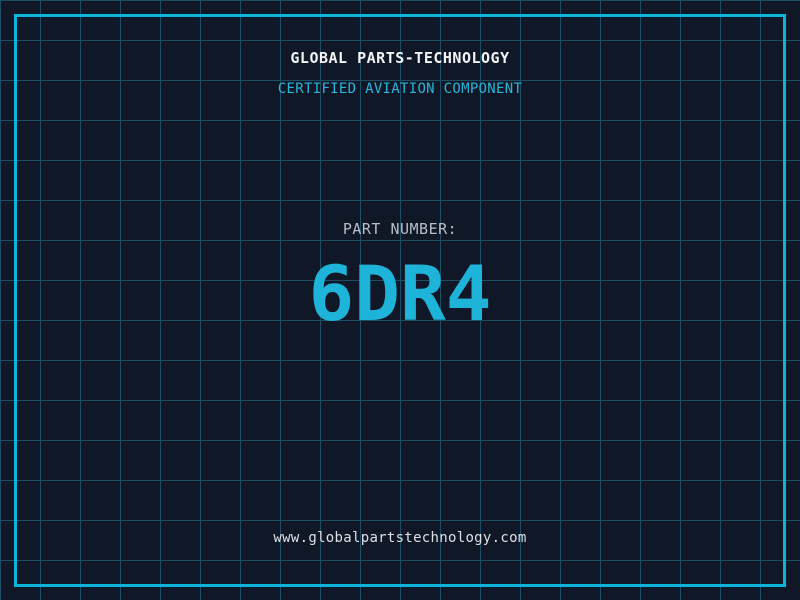 The width and height of the screenshot is (800, 600). Describe the element at coordinates (400, 229) in the screenshot. I see `part-number-label: PART NUMBER:` at that location.